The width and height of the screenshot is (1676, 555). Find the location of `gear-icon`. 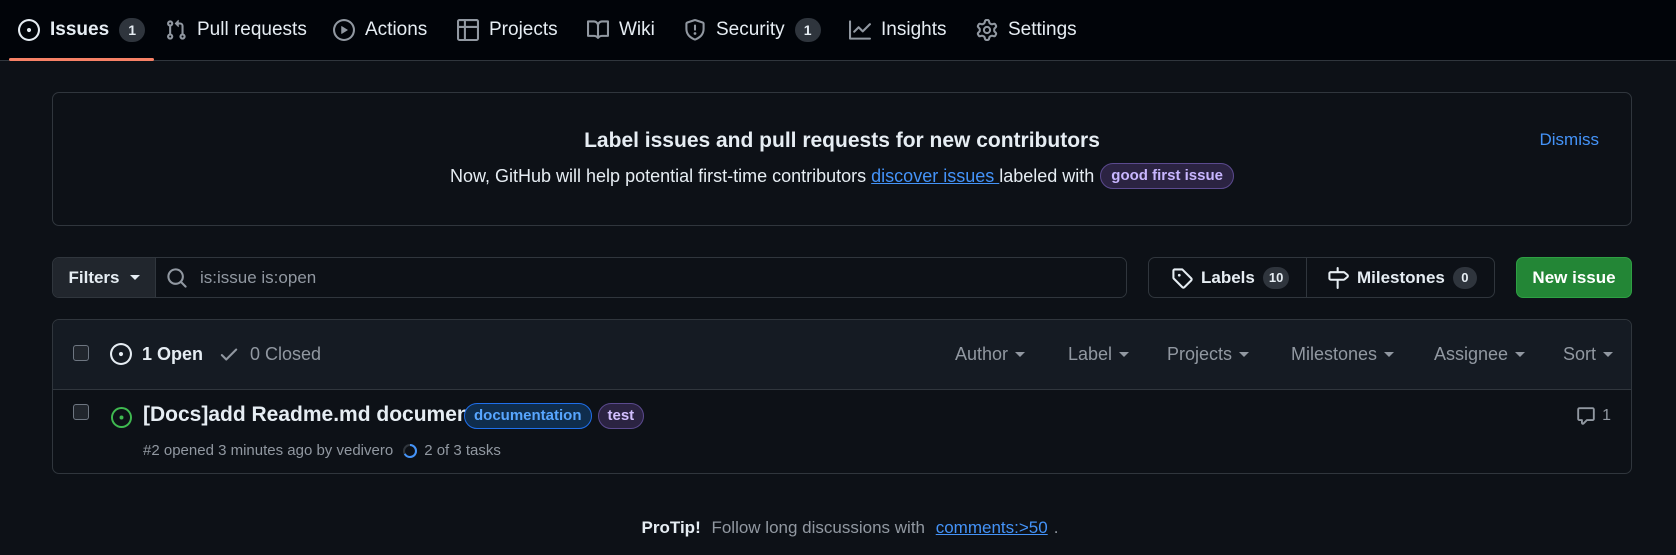

gear-icon is located at coordinates (987, 30).